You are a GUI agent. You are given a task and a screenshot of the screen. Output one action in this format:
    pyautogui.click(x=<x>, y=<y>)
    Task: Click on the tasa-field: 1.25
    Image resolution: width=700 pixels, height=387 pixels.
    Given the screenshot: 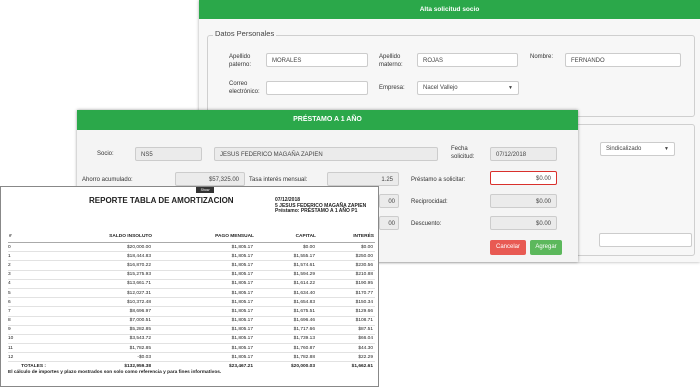 What is the action you would take?
    pyautogui.click(x=363, y=179)
    